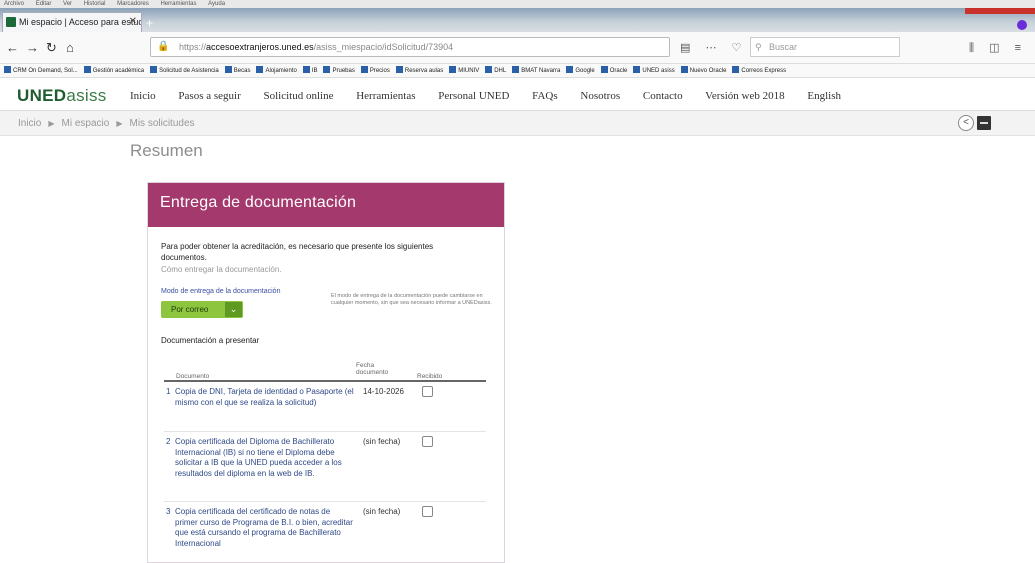 The image size is (1035, 563). Describe the element at coordinates (184, 71) in the screenshot. I see `bookmark-item: Solicitud de Asistencia` at that location.